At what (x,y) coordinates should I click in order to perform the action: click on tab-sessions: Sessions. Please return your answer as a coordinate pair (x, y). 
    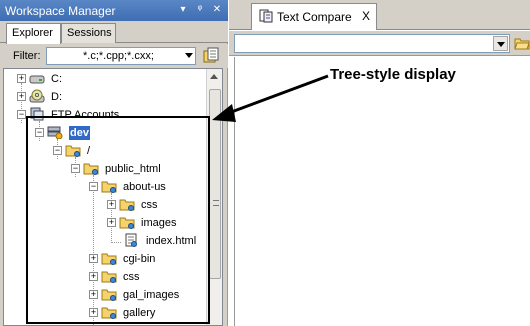
    Looking at the image, I should click on (88, 33).